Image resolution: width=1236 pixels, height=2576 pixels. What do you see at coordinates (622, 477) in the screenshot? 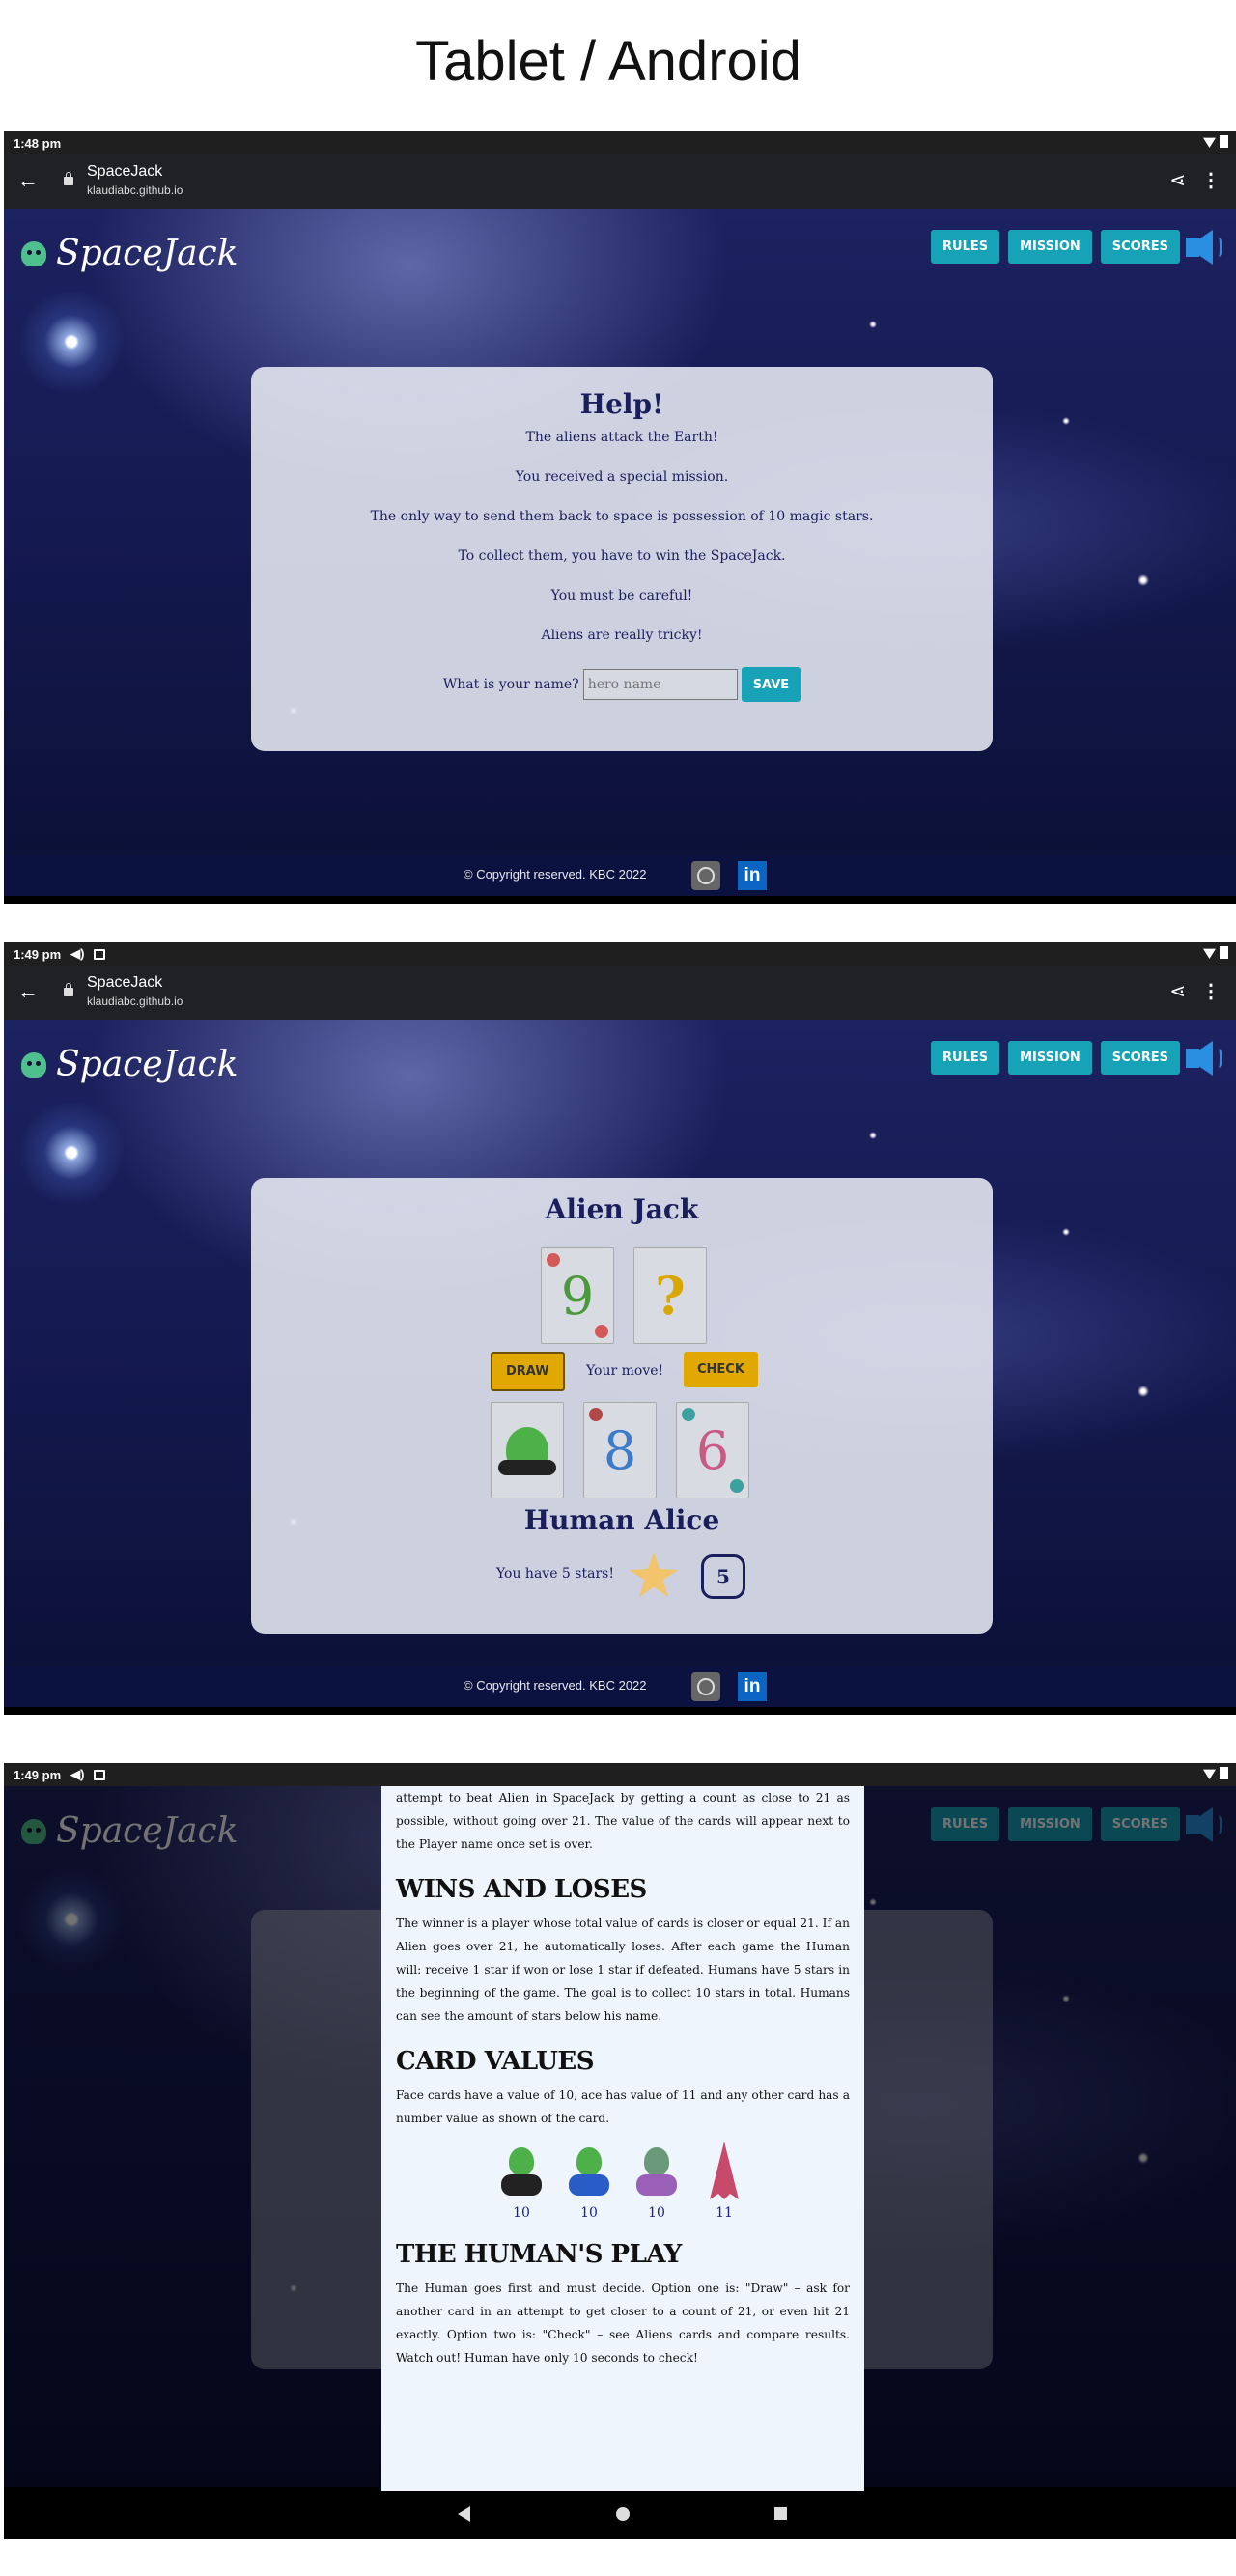
I see `help-line: You received a special mission.` at bounding box center [622, 477].